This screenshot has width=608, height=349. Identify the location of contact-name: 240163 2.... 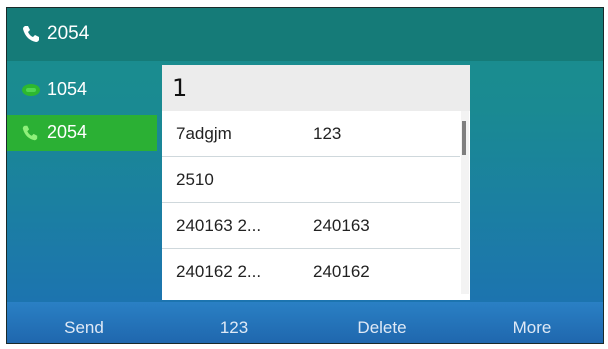
(219, 225).